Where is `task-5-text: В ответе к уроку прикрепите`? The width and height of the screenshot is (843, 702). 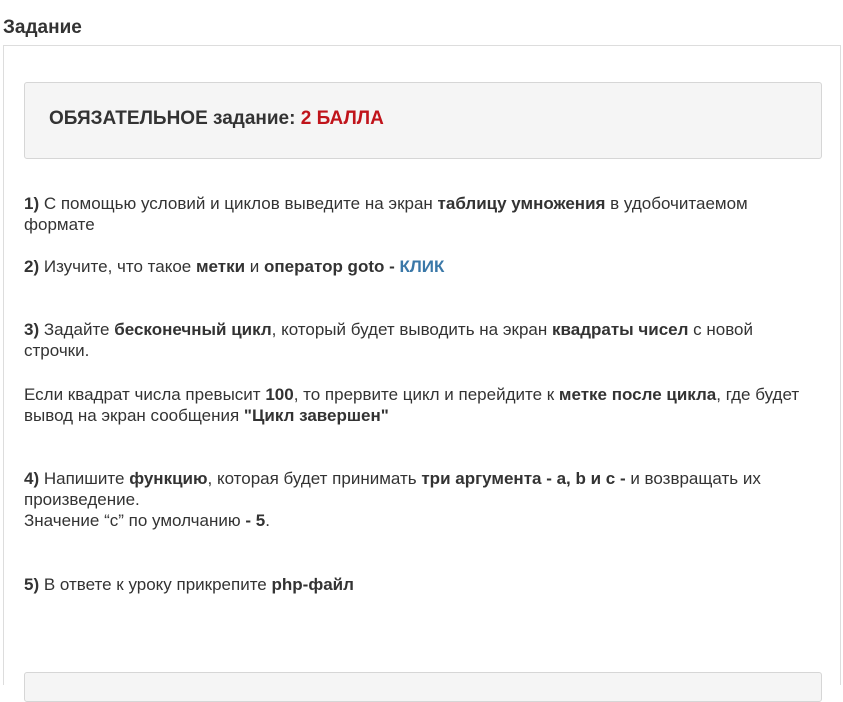
task-5-text: В ответе к уроку прикрепите is located at coordinates (155, 584).